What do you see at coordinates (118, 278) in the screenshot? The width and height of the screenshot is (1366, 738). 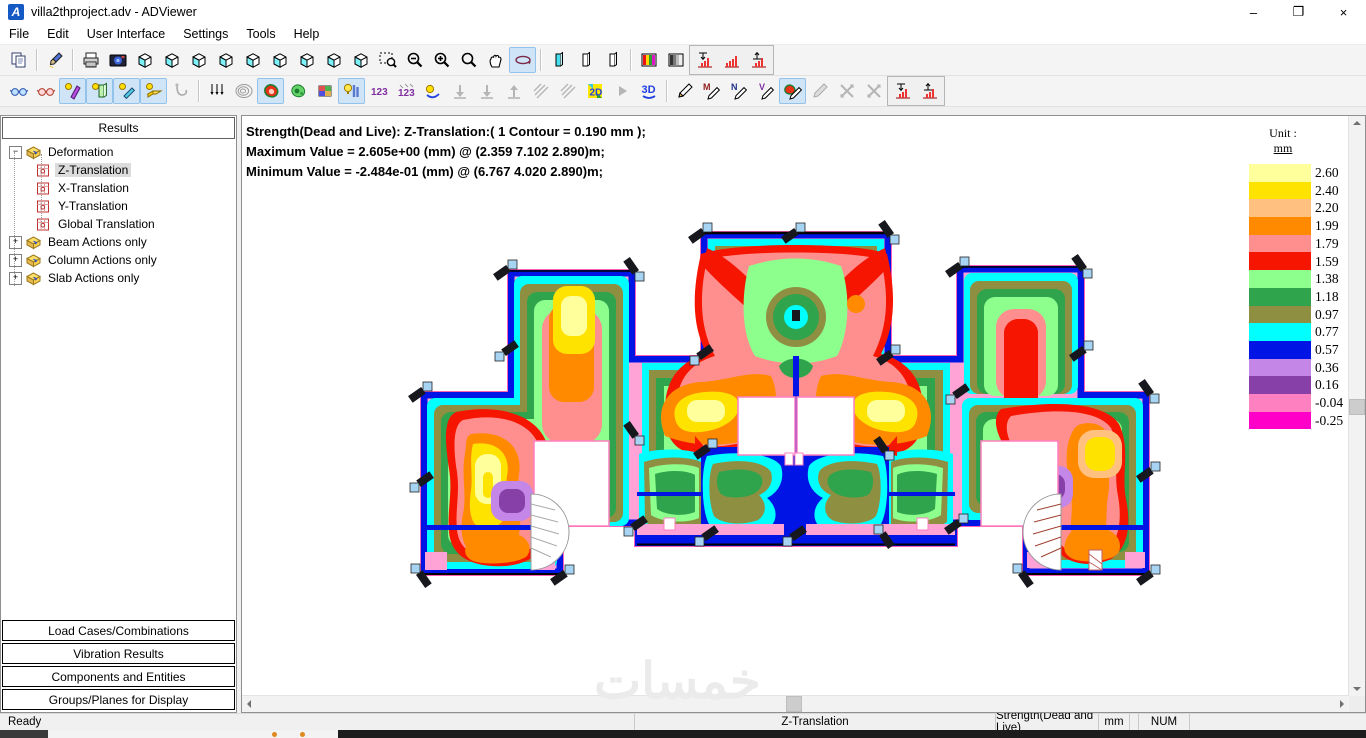 I see `tree-item-slab-actions-only: + Slab Actions only` at bounding box center [118, 278].